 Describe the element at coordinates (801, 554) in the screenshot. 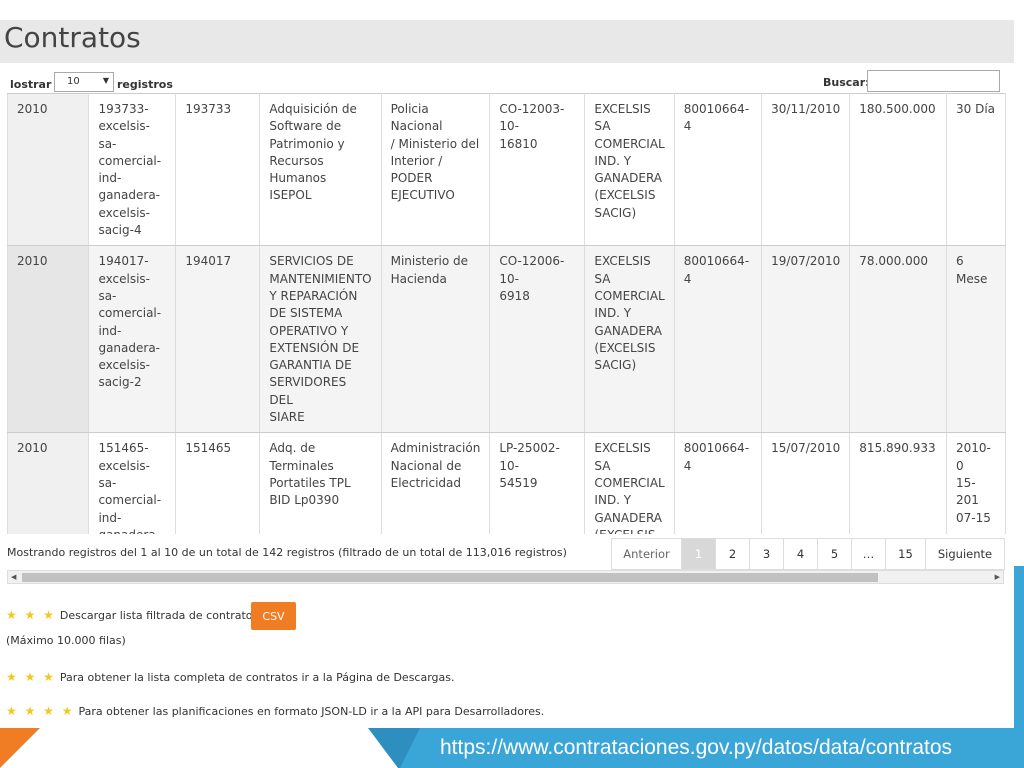

I see `page-button-4: 4` at that location.